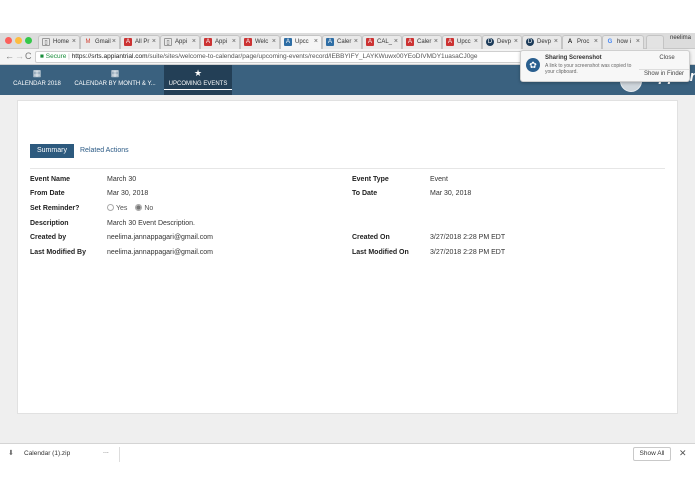  What do you see at coordinates (683, 453) in the screenshot?
I see `close-icon: ✕` at bounding box center [683, 453].